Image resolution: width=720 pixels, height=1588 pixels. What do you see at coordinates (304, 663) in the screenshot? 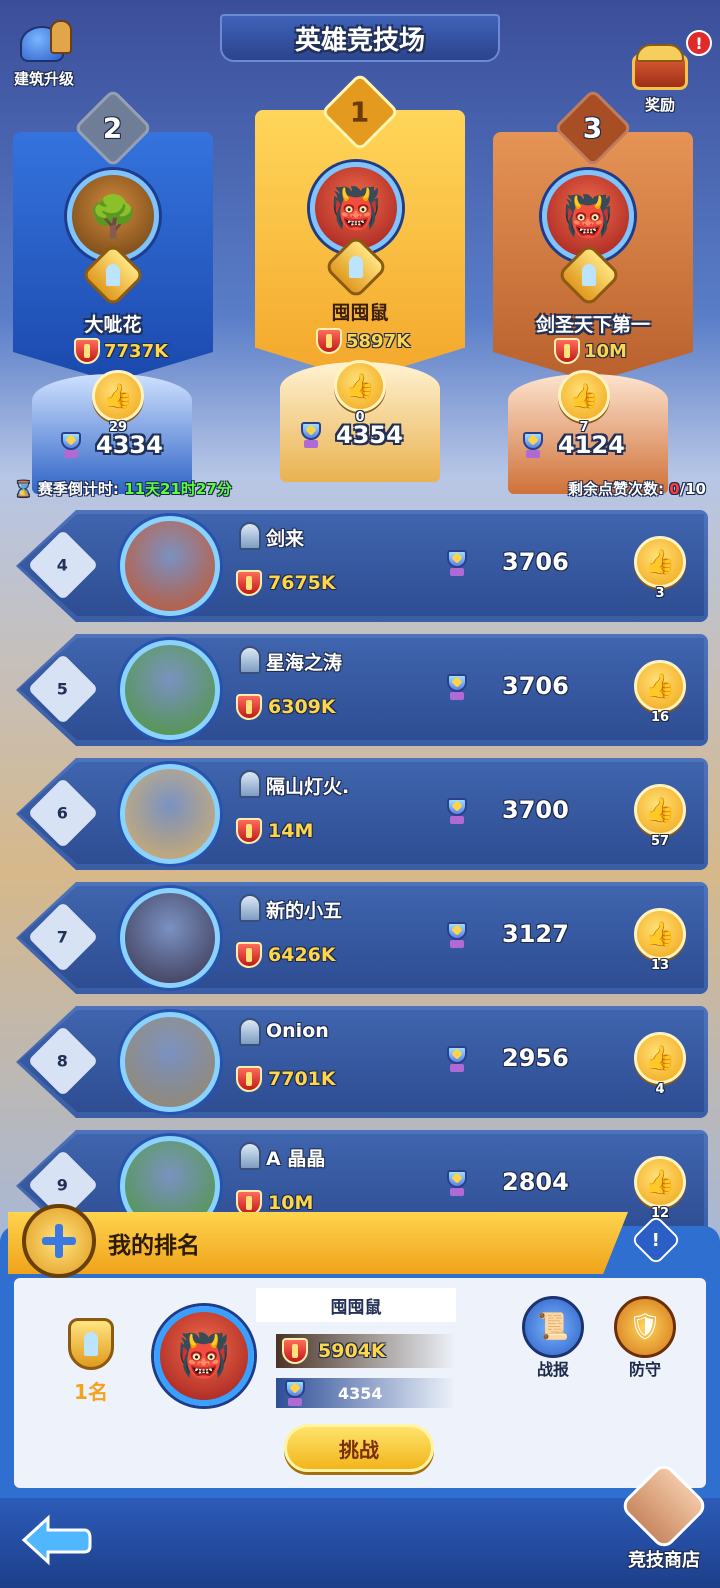
I see `player-name: 星海之涛` at bounding box center [304, 663].